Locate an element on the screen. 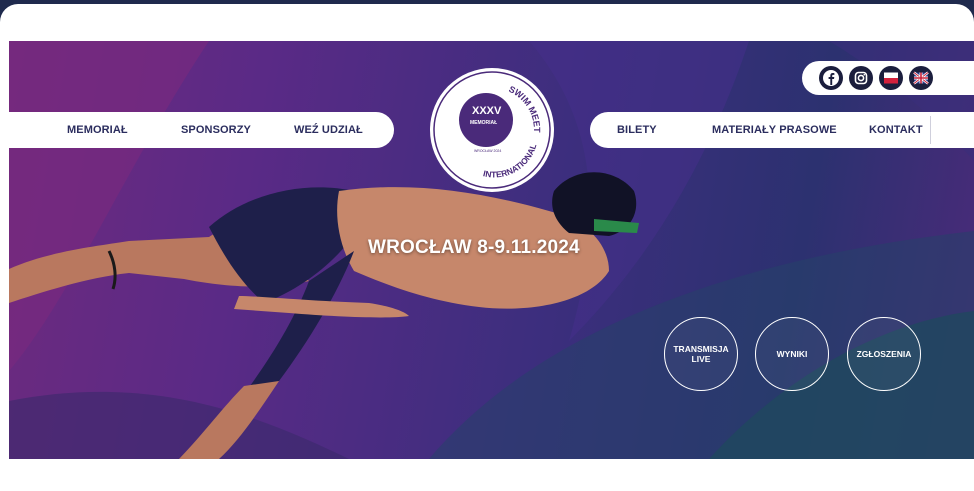 Image resolution: width=974 pixels, height=491 pixels. nav-item-press-materials: MATERIAŁY PRASOWE is located at coordinates (774, 130).